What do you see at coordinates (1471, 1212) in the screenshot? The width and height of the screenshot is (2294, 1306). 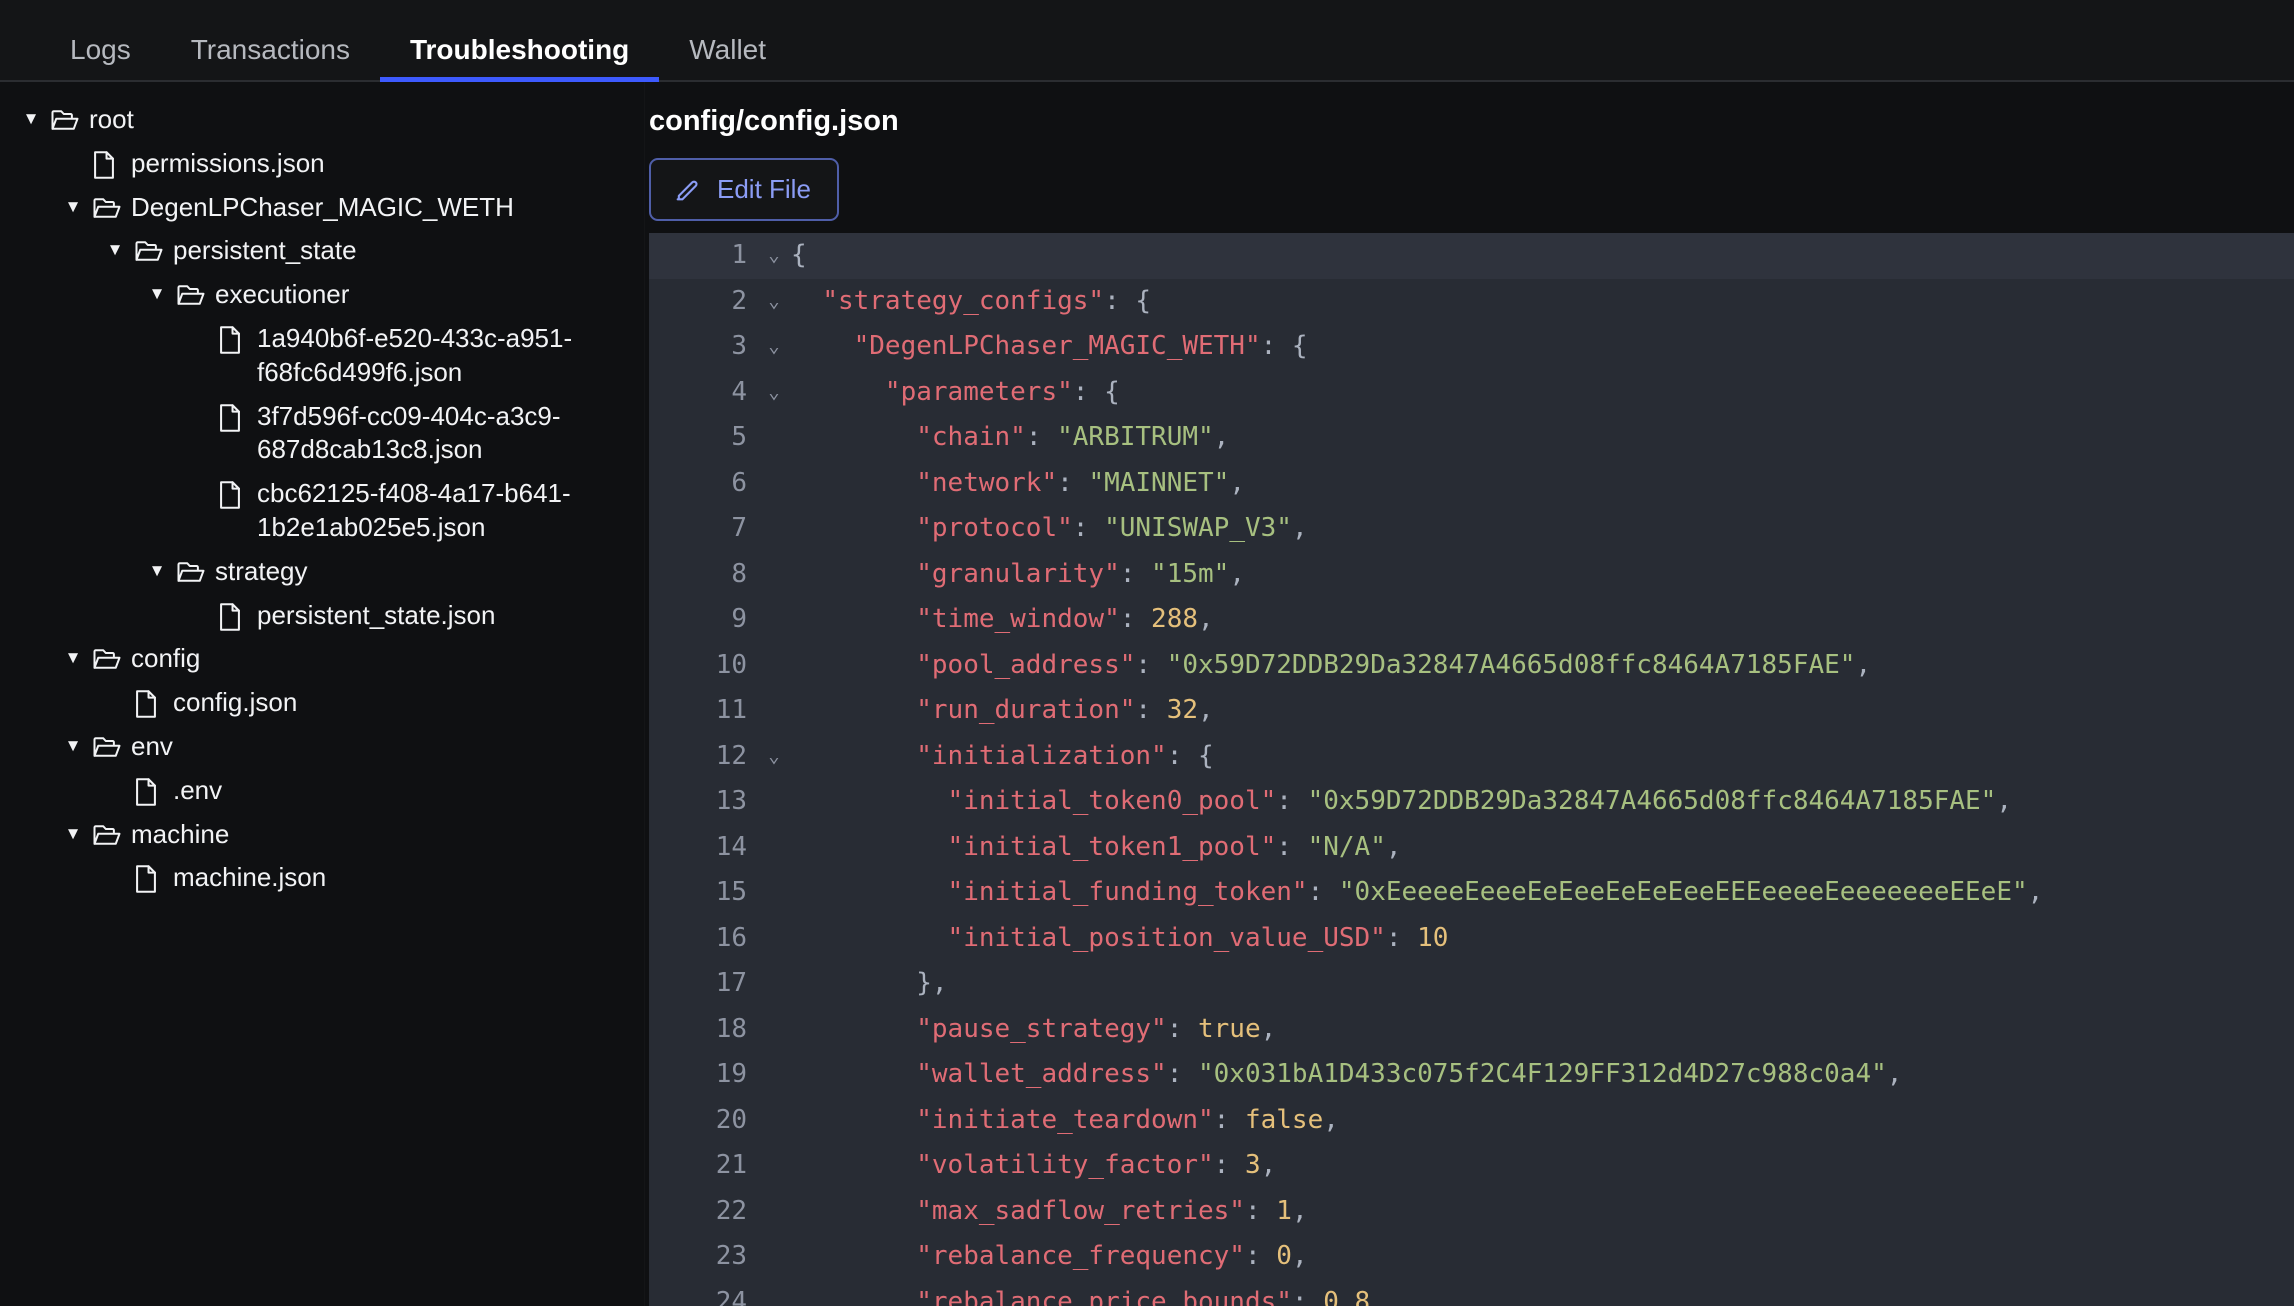 I see `code-line: 22 "max_sadflow_retries": 1,` at bounding box center [1471, 1212].